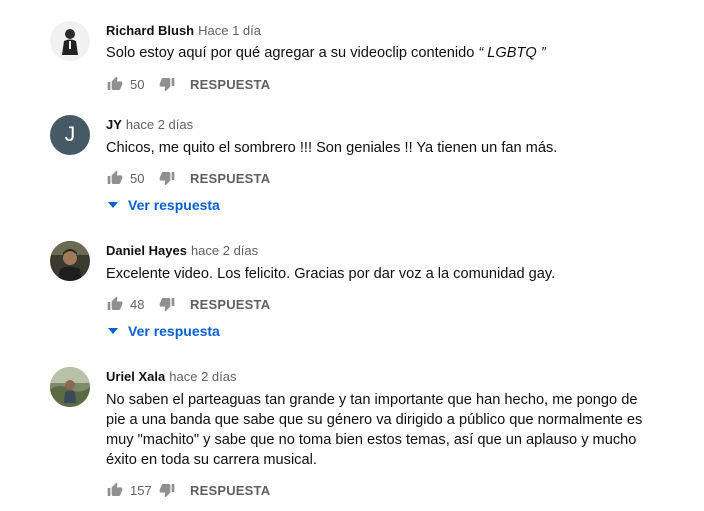  Describe the element at coordinates (70, 41) in the screenshot. I see `avatar-richard-blush` at that location.